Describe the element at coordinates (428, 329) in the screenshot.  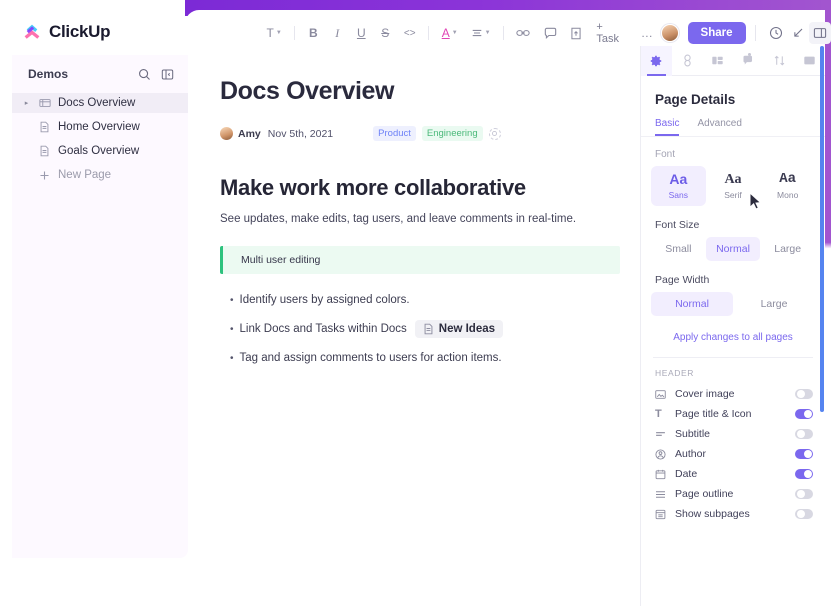
I see `doc-icon` at that location.